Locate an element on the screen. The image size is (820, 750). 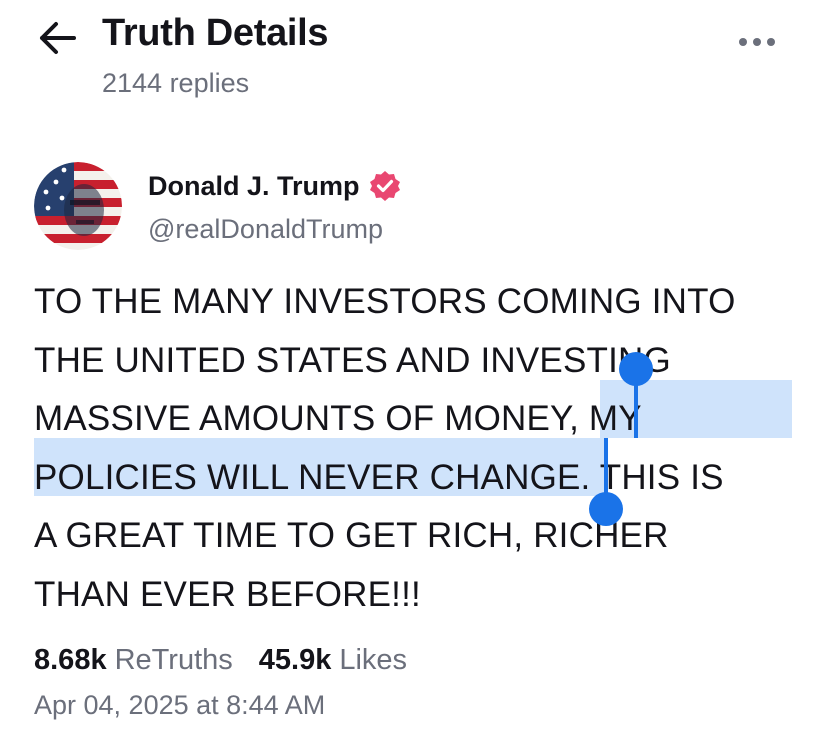
back-button is located at coordinates (58, 38).